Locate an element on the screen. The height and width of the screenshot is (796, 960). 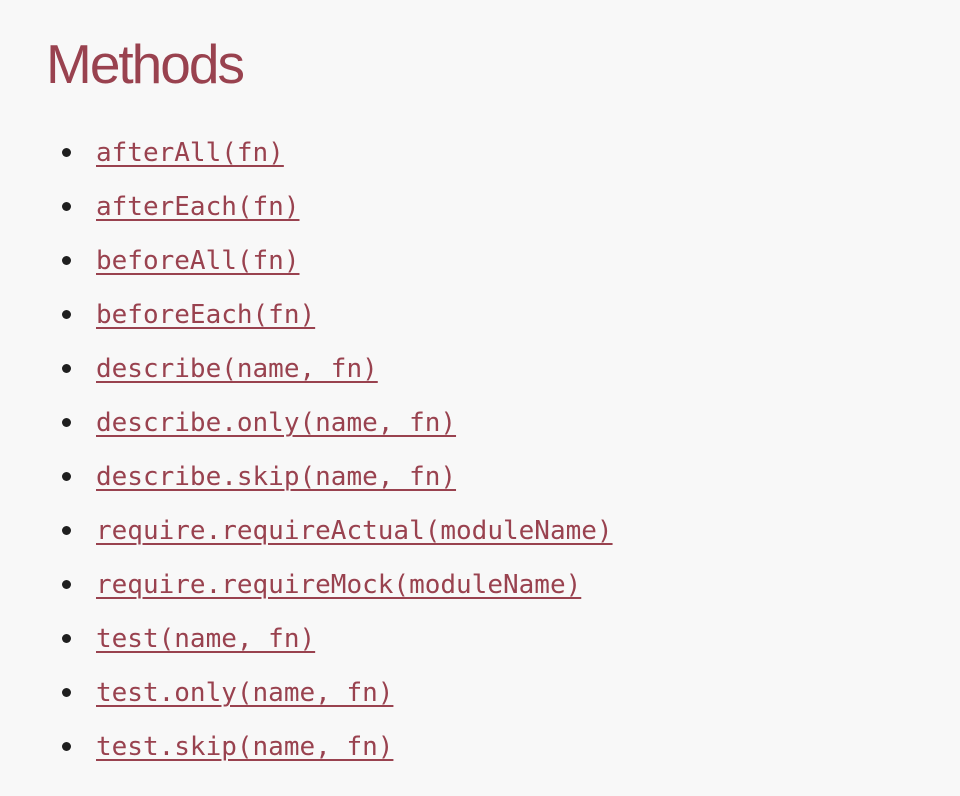
method-link-test-only: test.only(name, fn) is located at coordinates (244, 693).